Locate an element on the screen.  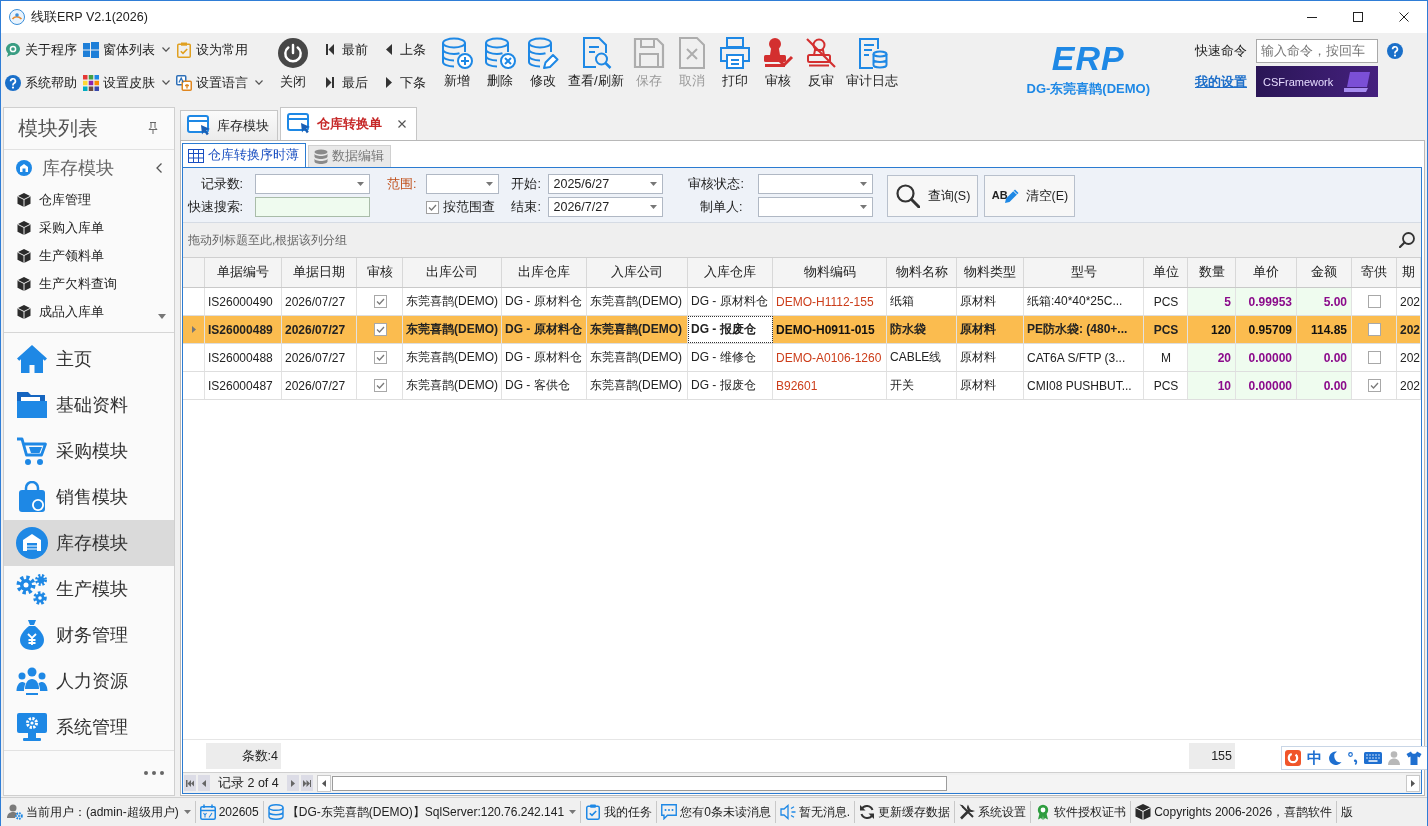
horizontal-scrollbar is located at coordinates (868, 783).